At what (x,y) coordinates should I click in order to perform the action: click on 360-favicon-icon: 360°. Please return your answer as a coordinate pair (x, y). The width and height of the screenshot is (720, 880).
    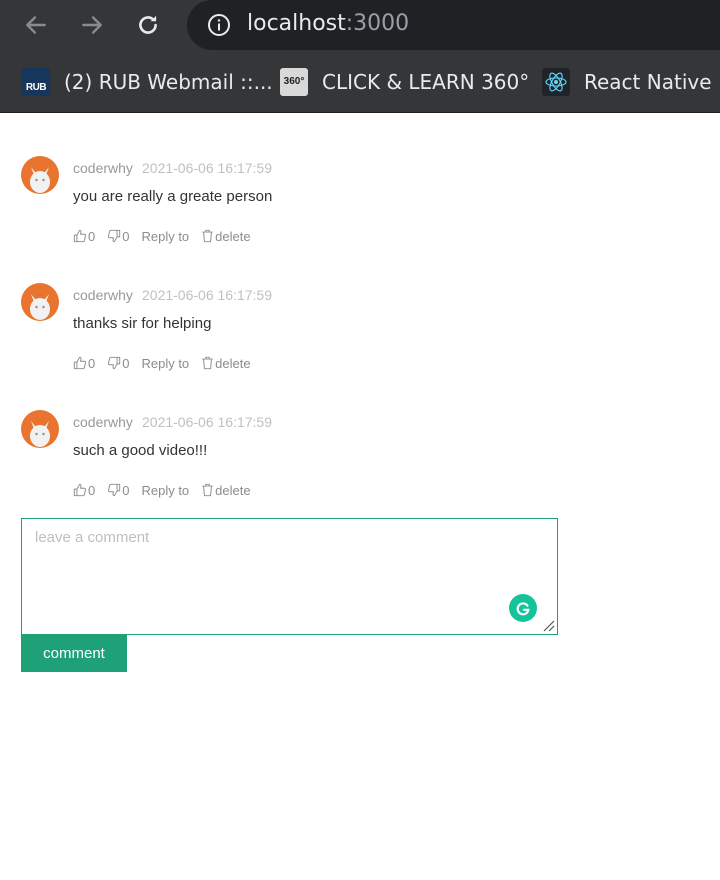
    Looking at the image, I should click on (294, 81).